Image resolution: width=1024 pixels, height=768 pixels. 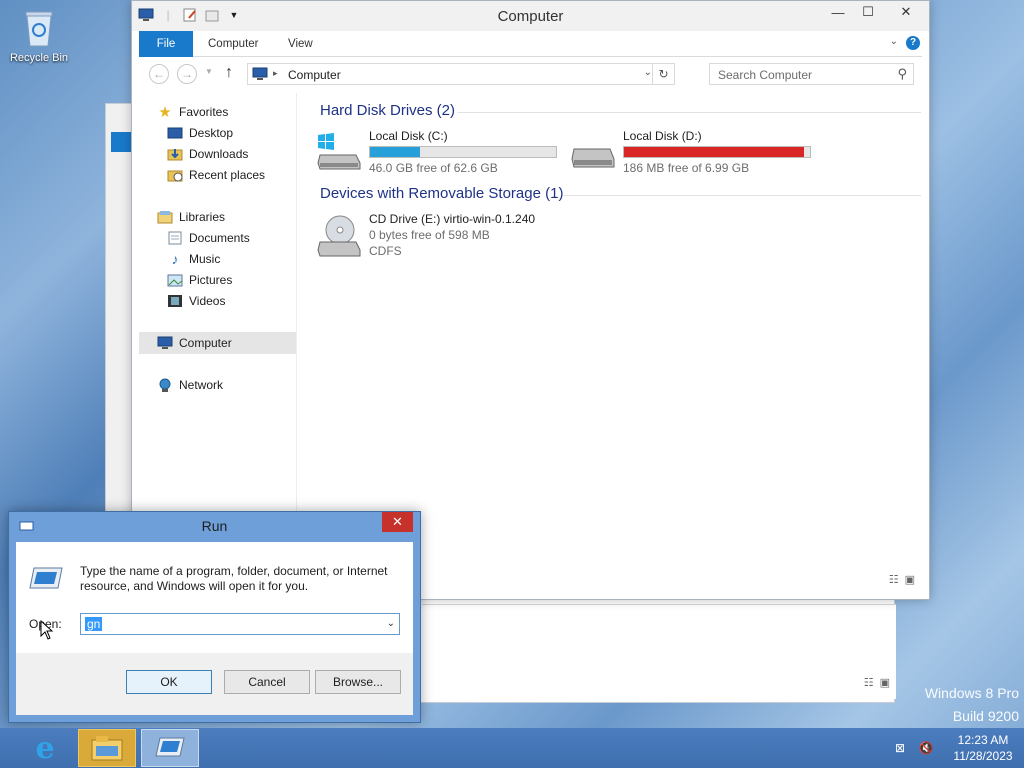 I want to click on nav-documents: Documents, so click(x=208, y=238).